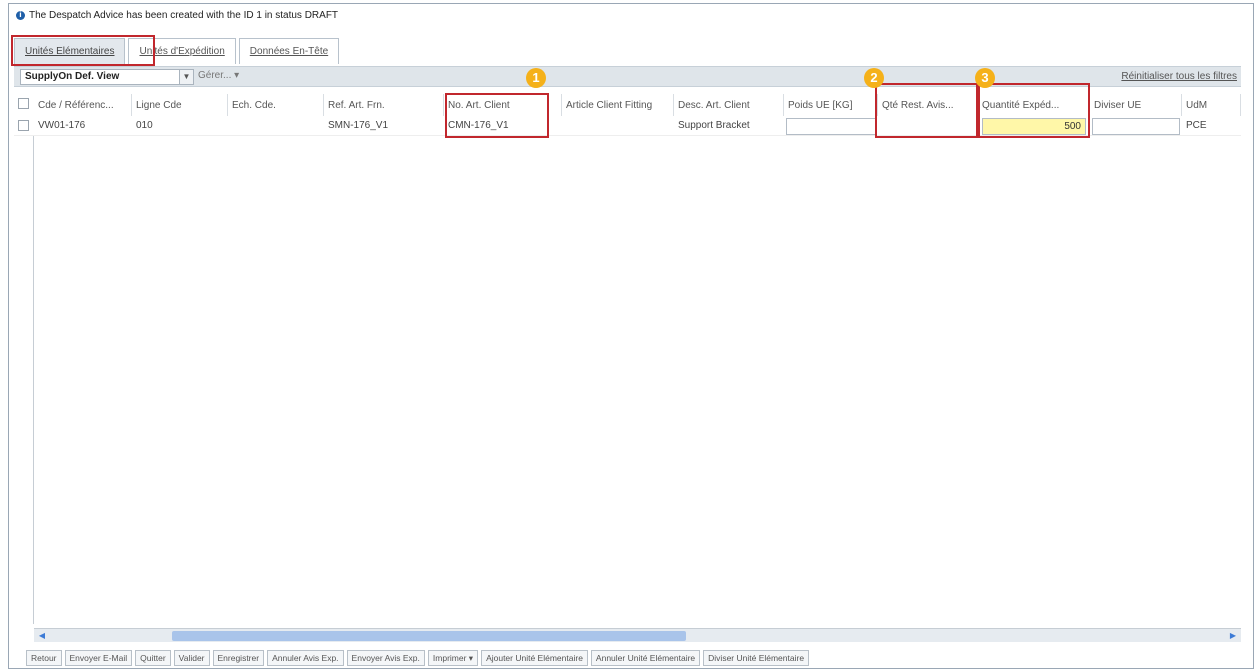 The height and width of the screenshot is (672, 1257). What do you see at coordinates (831, 126) in the screenshot?
I see `weight-input` at bounding box center [831, 126].